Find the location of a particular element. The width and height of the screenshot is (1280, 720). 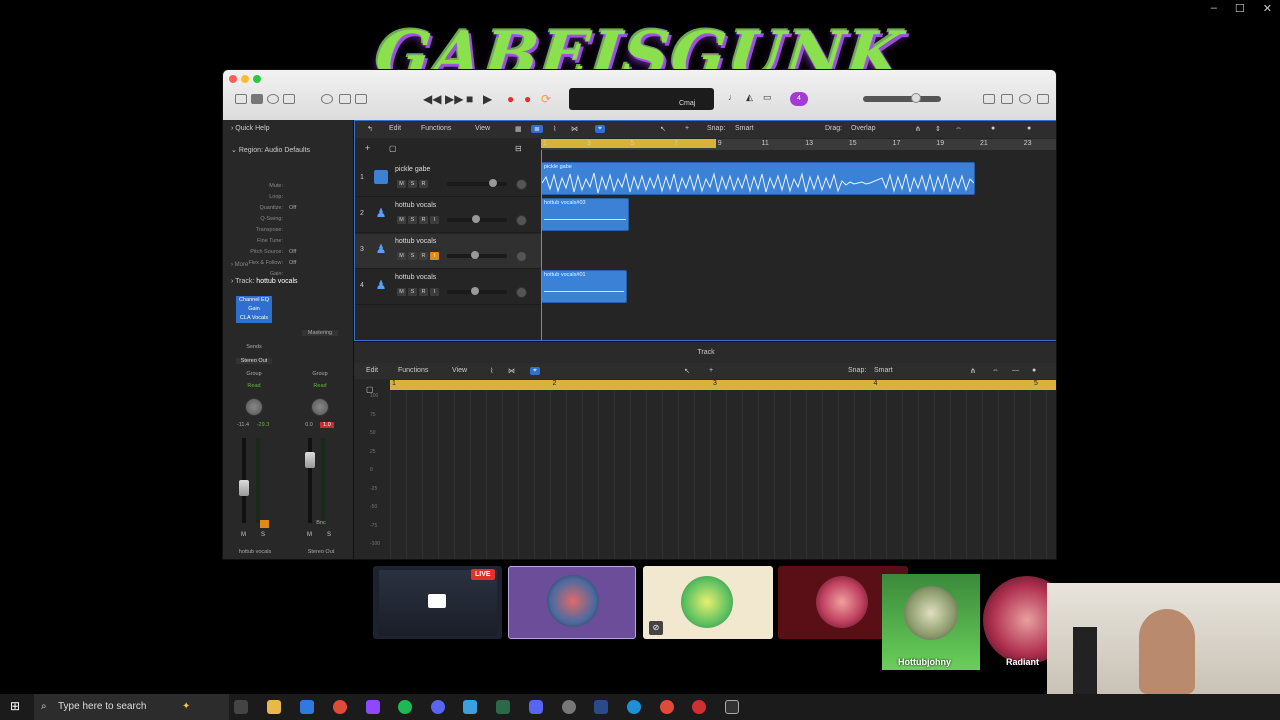

track-header: 2 ♟ hottub vocals M S R I is located at coordinates (448, 215).